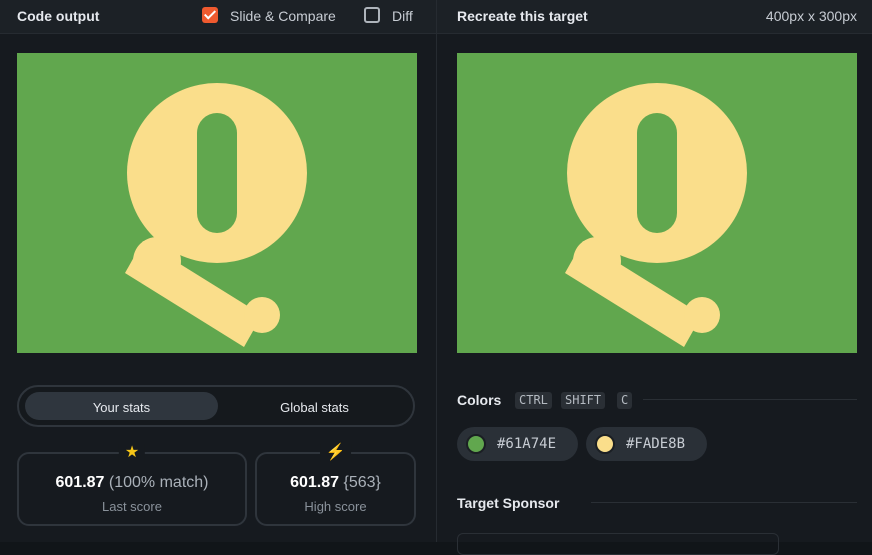 The image size is (872, 555). What do you see at coordinates (533, 400) in the screenshot?
I see `shortcut-key-ctrl: CTRL` at bounding box center [533, 400].